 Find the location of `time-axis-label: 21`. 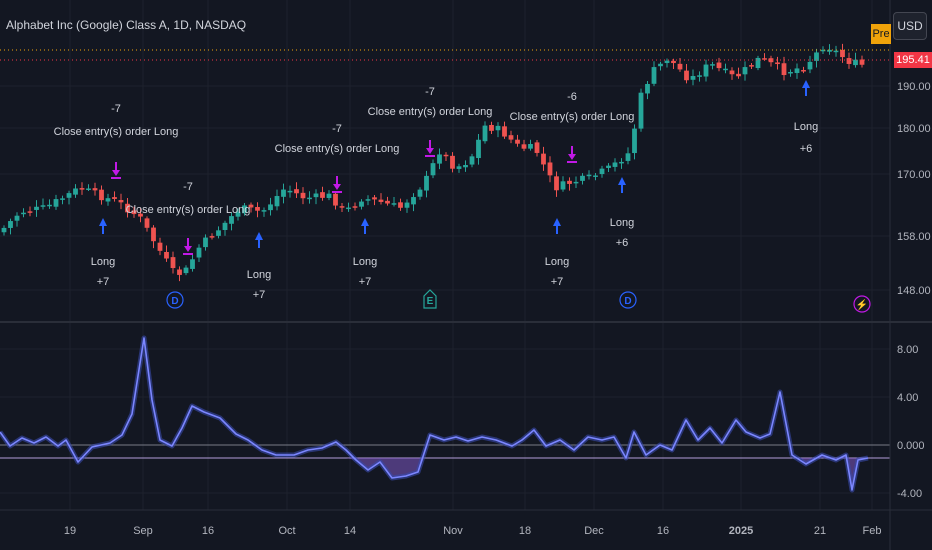

time-axis-label: 21 is located at coordinates (820, 531).